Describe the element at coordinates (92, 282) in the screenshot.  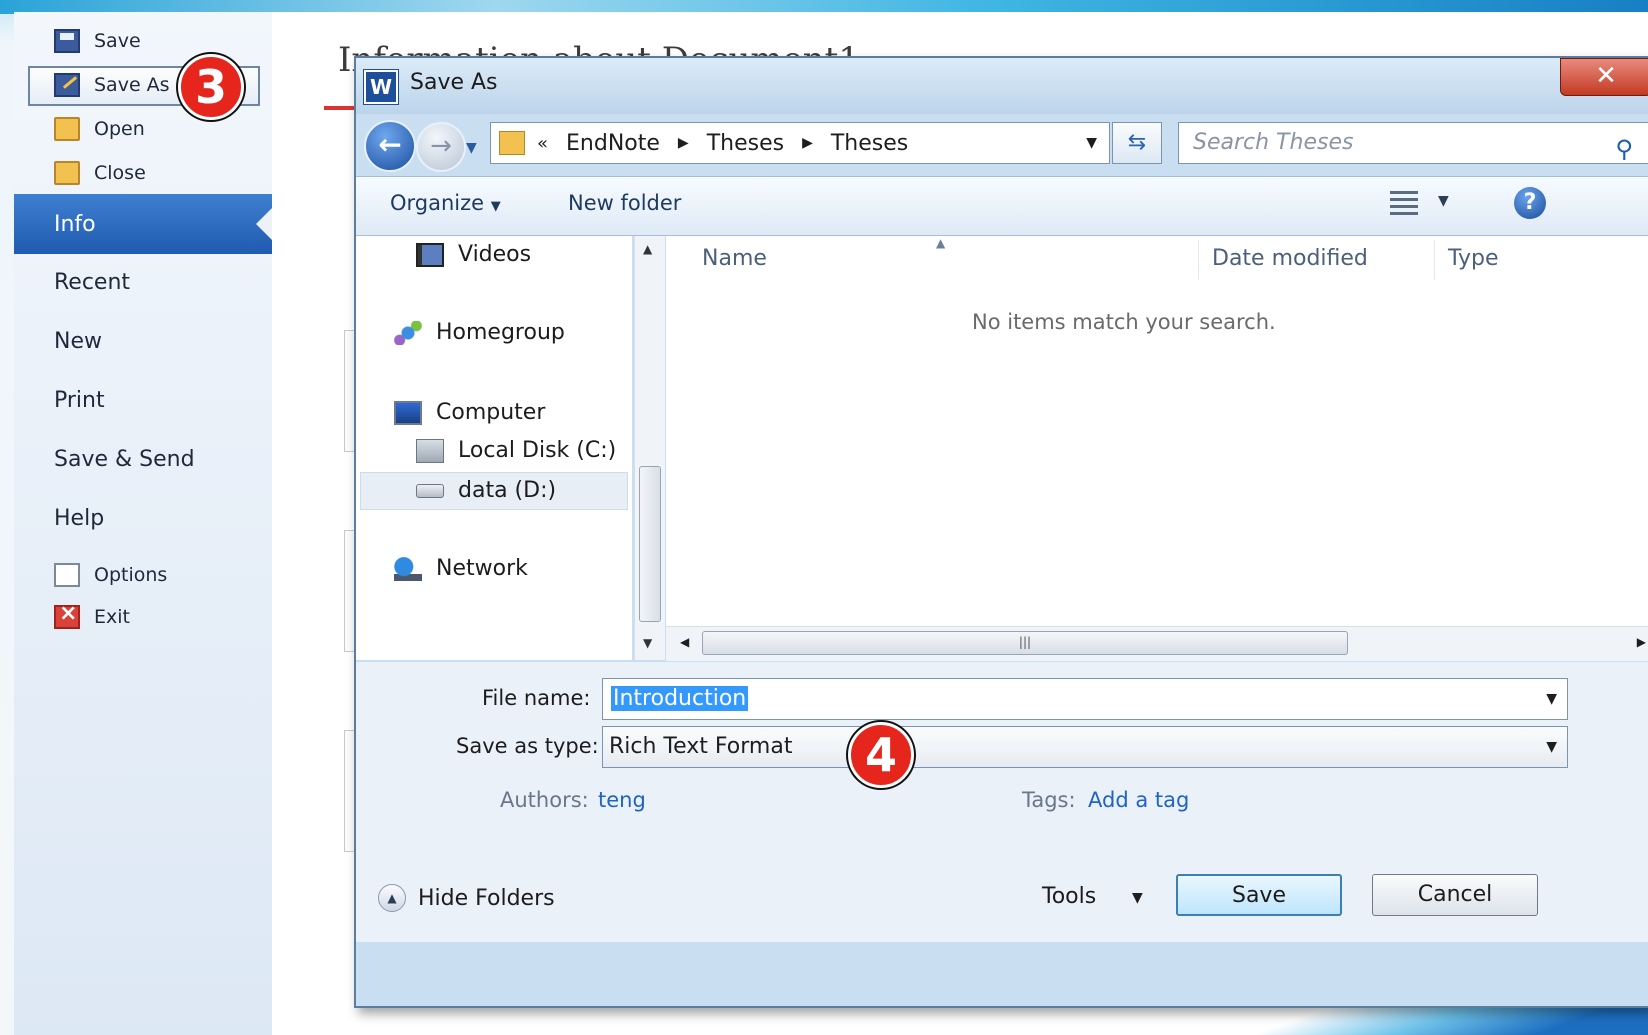
I see `tab-recent-label: Recent` at that location.